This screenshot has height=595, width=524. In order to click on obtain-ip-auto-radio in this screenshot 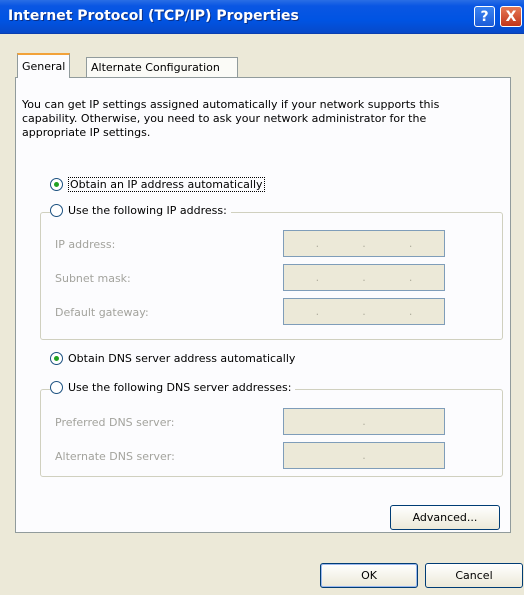, I will do `click(56, 184)`.